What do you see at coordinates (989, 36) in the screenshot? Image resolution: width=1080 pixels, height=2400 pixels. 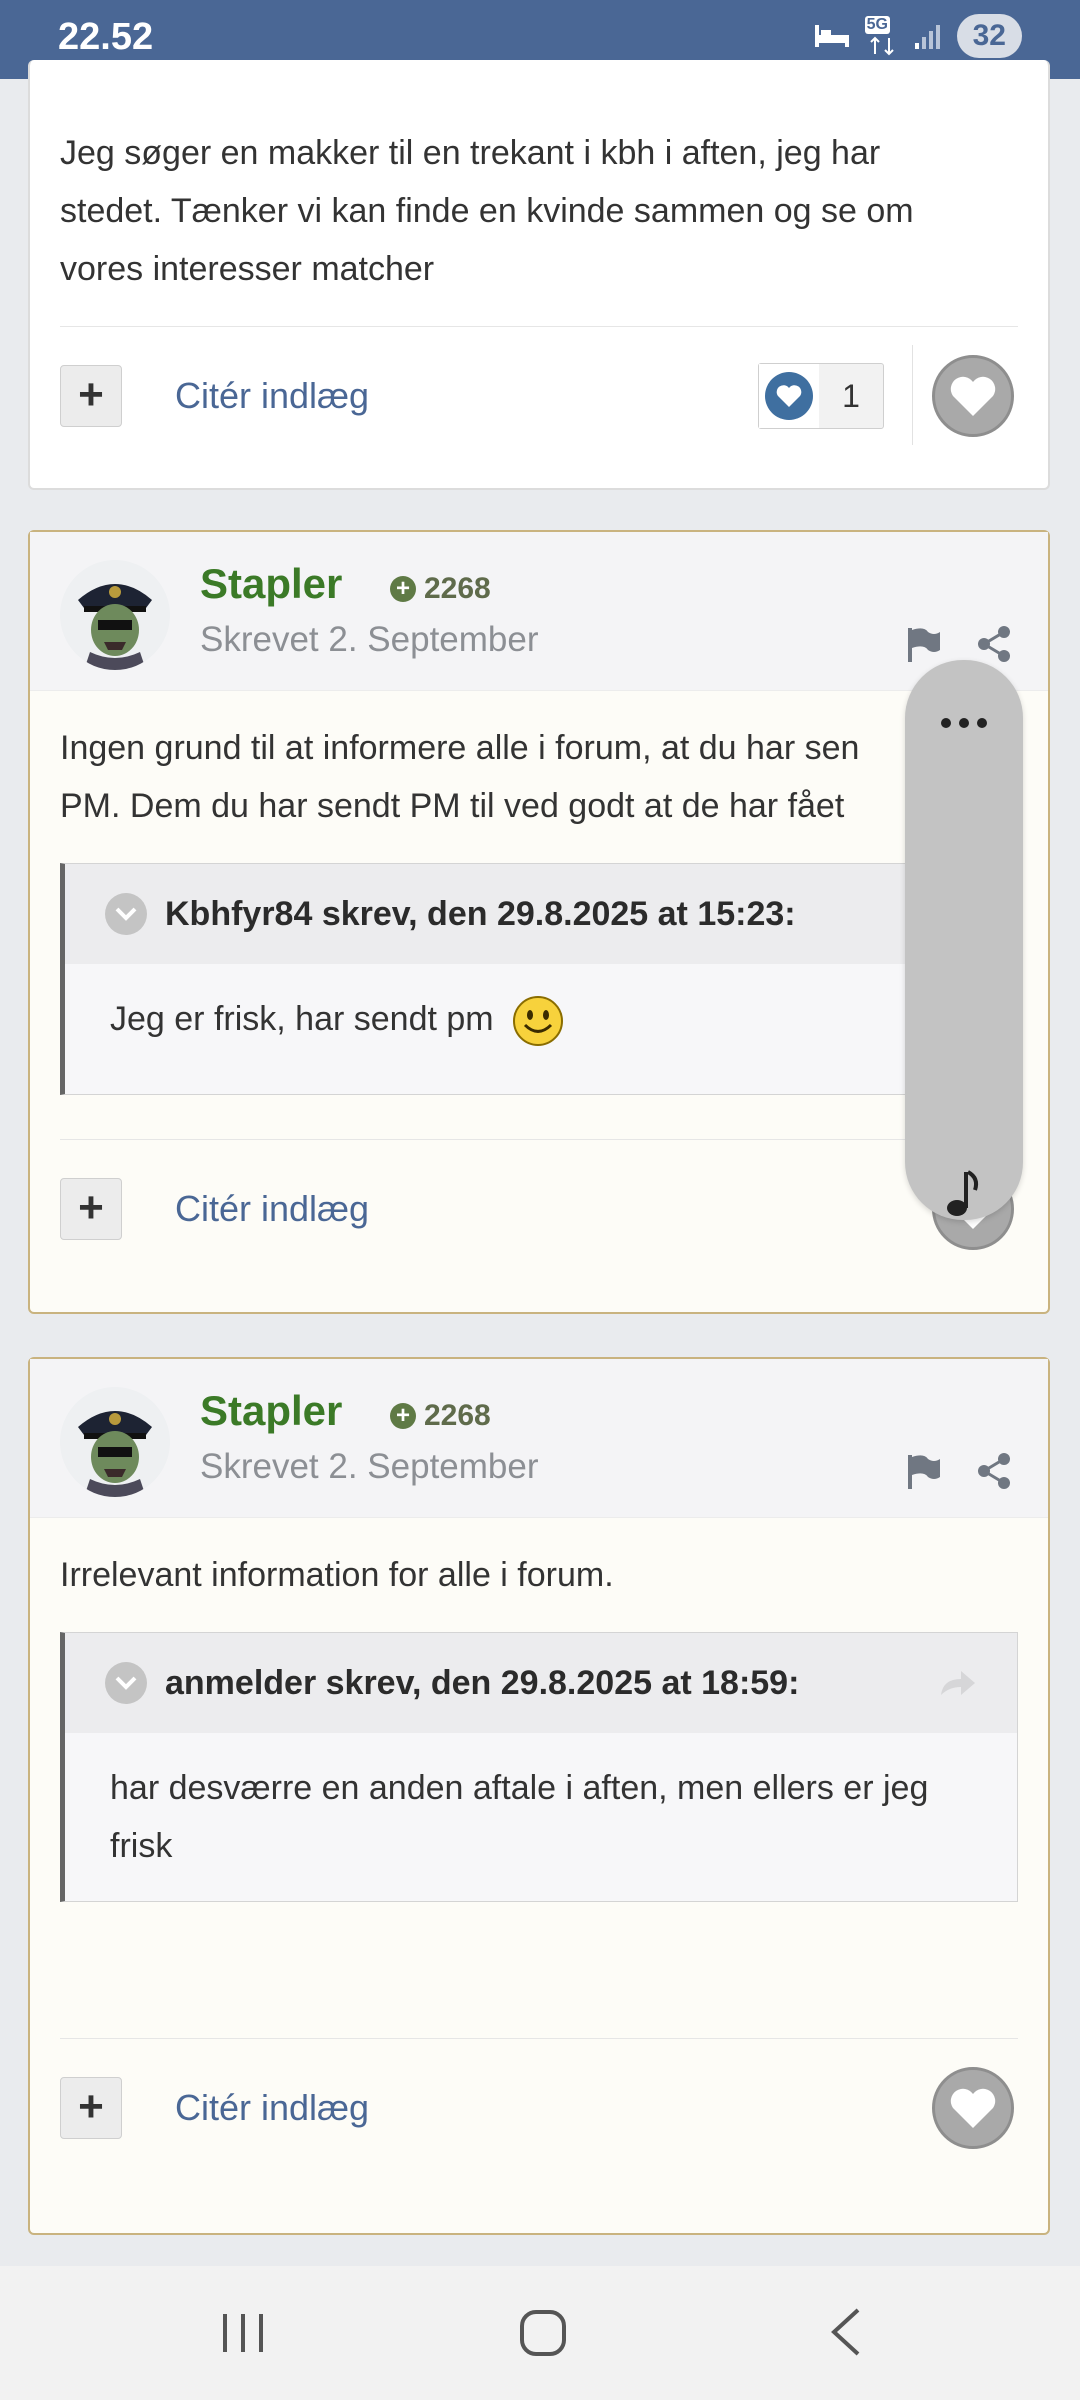 I see `battery-indicator: 32` at bounding box center [989, 36].